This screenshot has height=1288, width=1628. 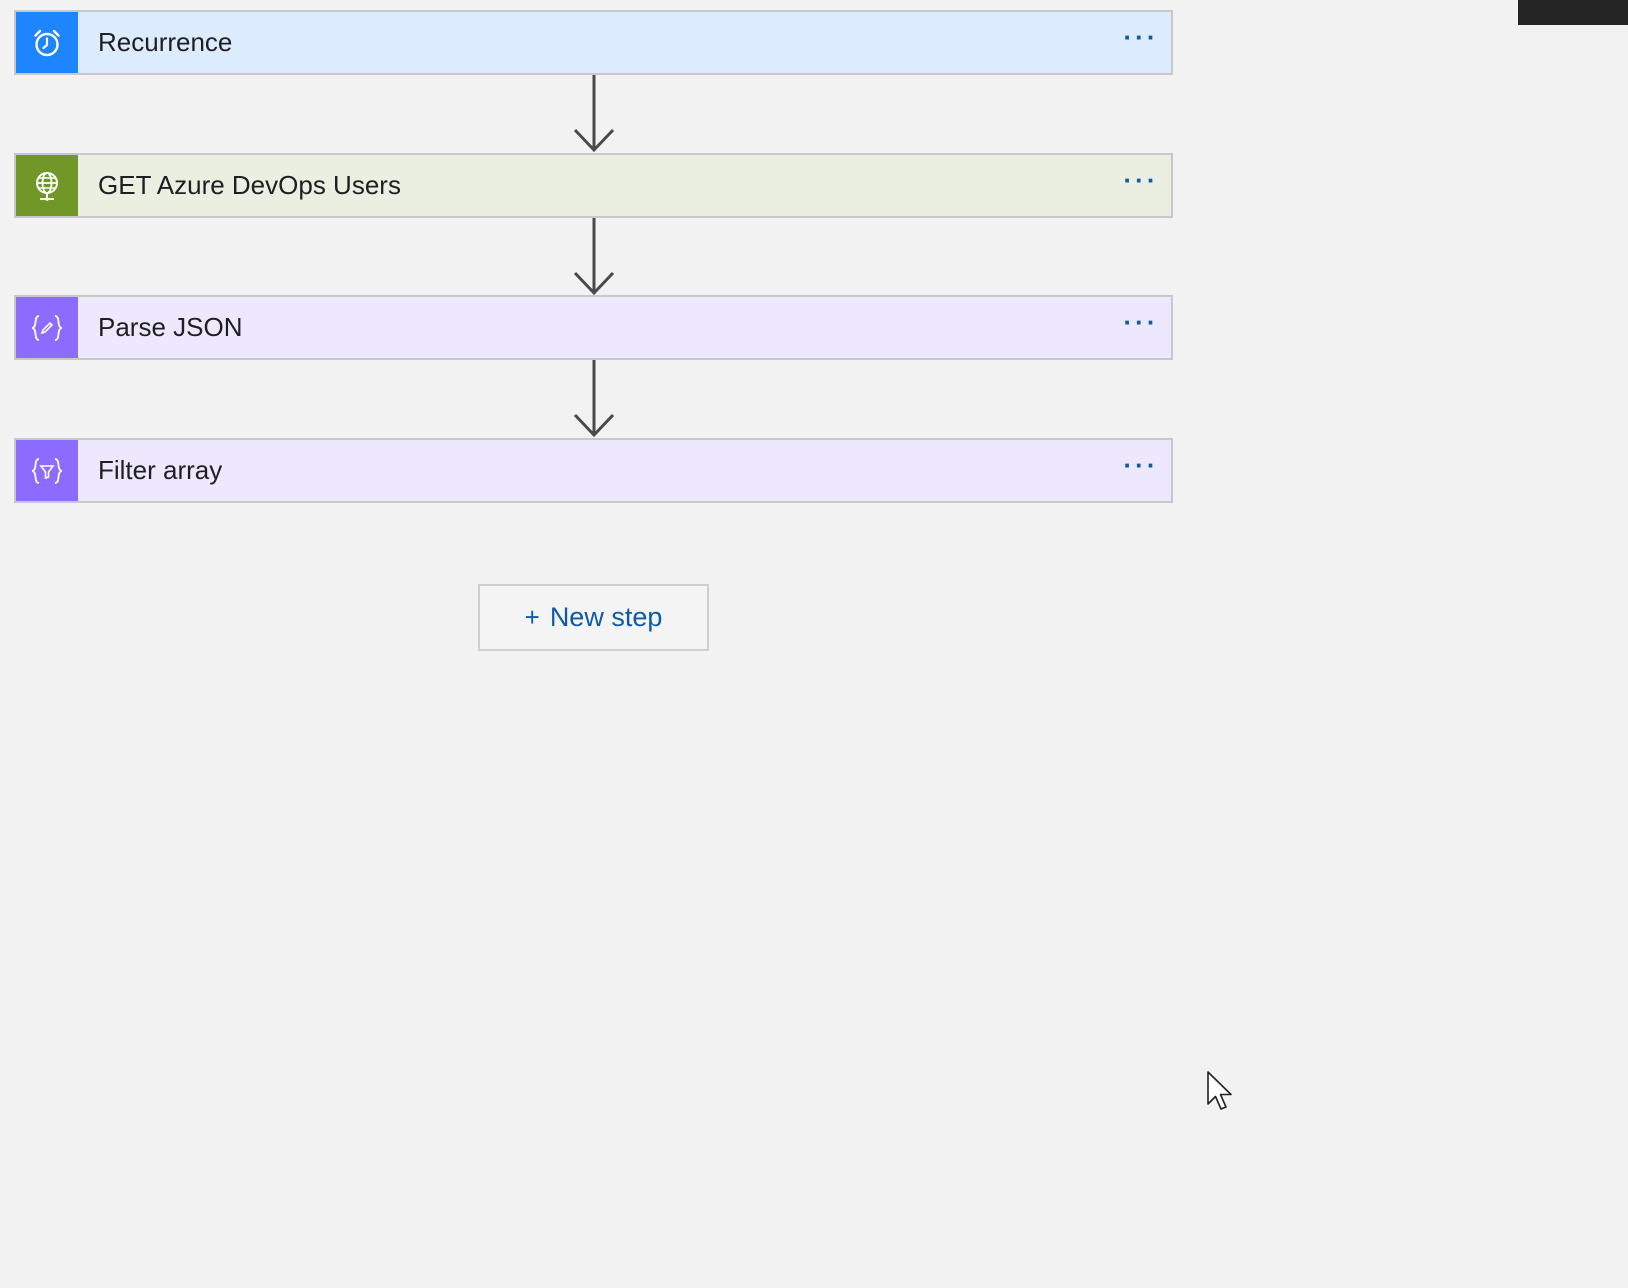 I want to click on braces-filter-icon, so click(x=47, y=470).